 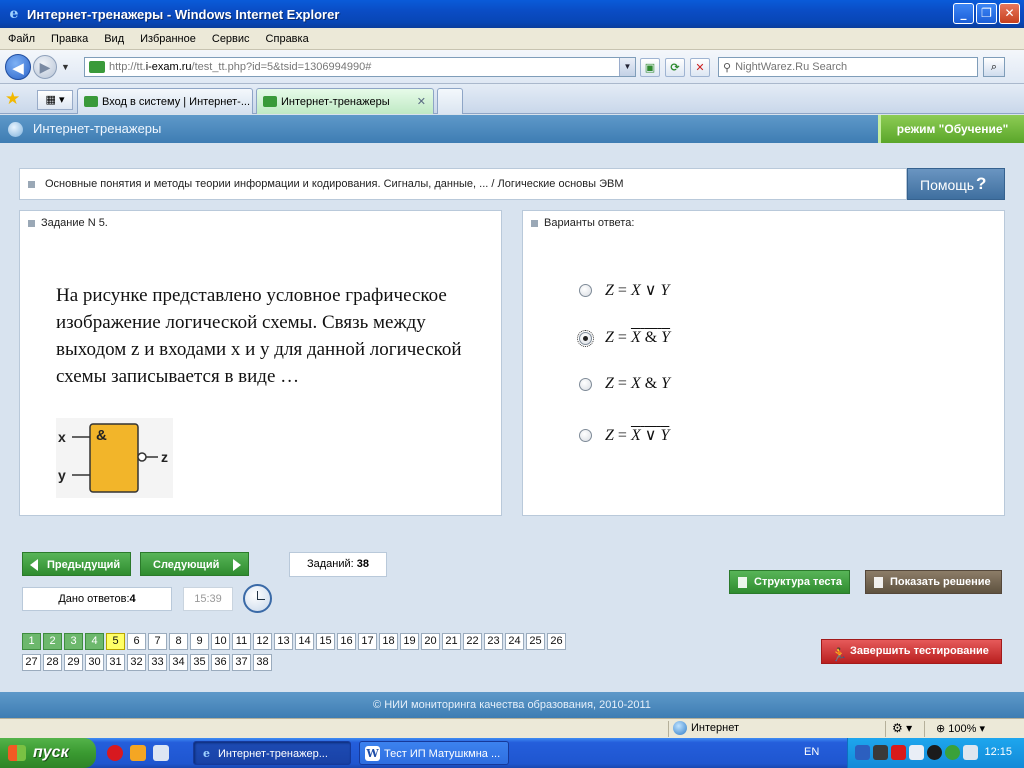 What do you see at coordinates (94, 662) in the screenshot?
I see `task-number-30: 30` at bounding box center [94, 662].